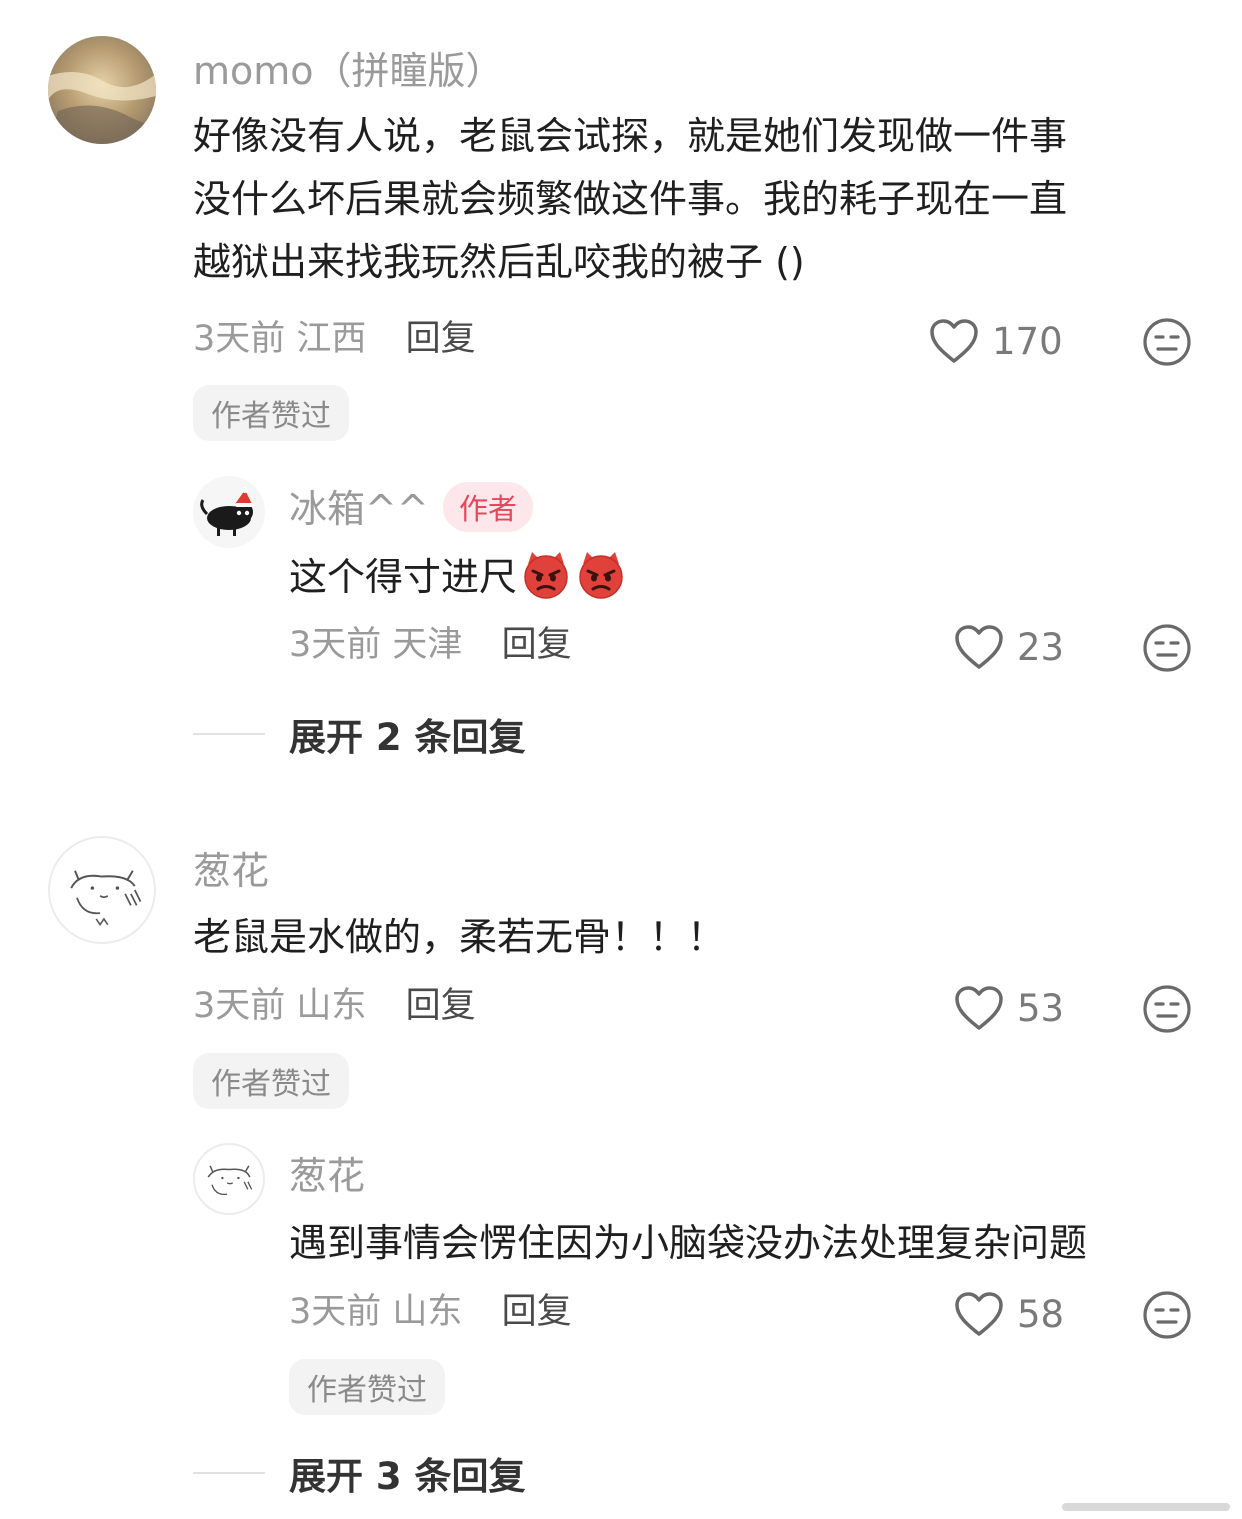 The width and height of the screenshot is (1242, 1519). I want to click on like-count: 23, so click(1041, 647).